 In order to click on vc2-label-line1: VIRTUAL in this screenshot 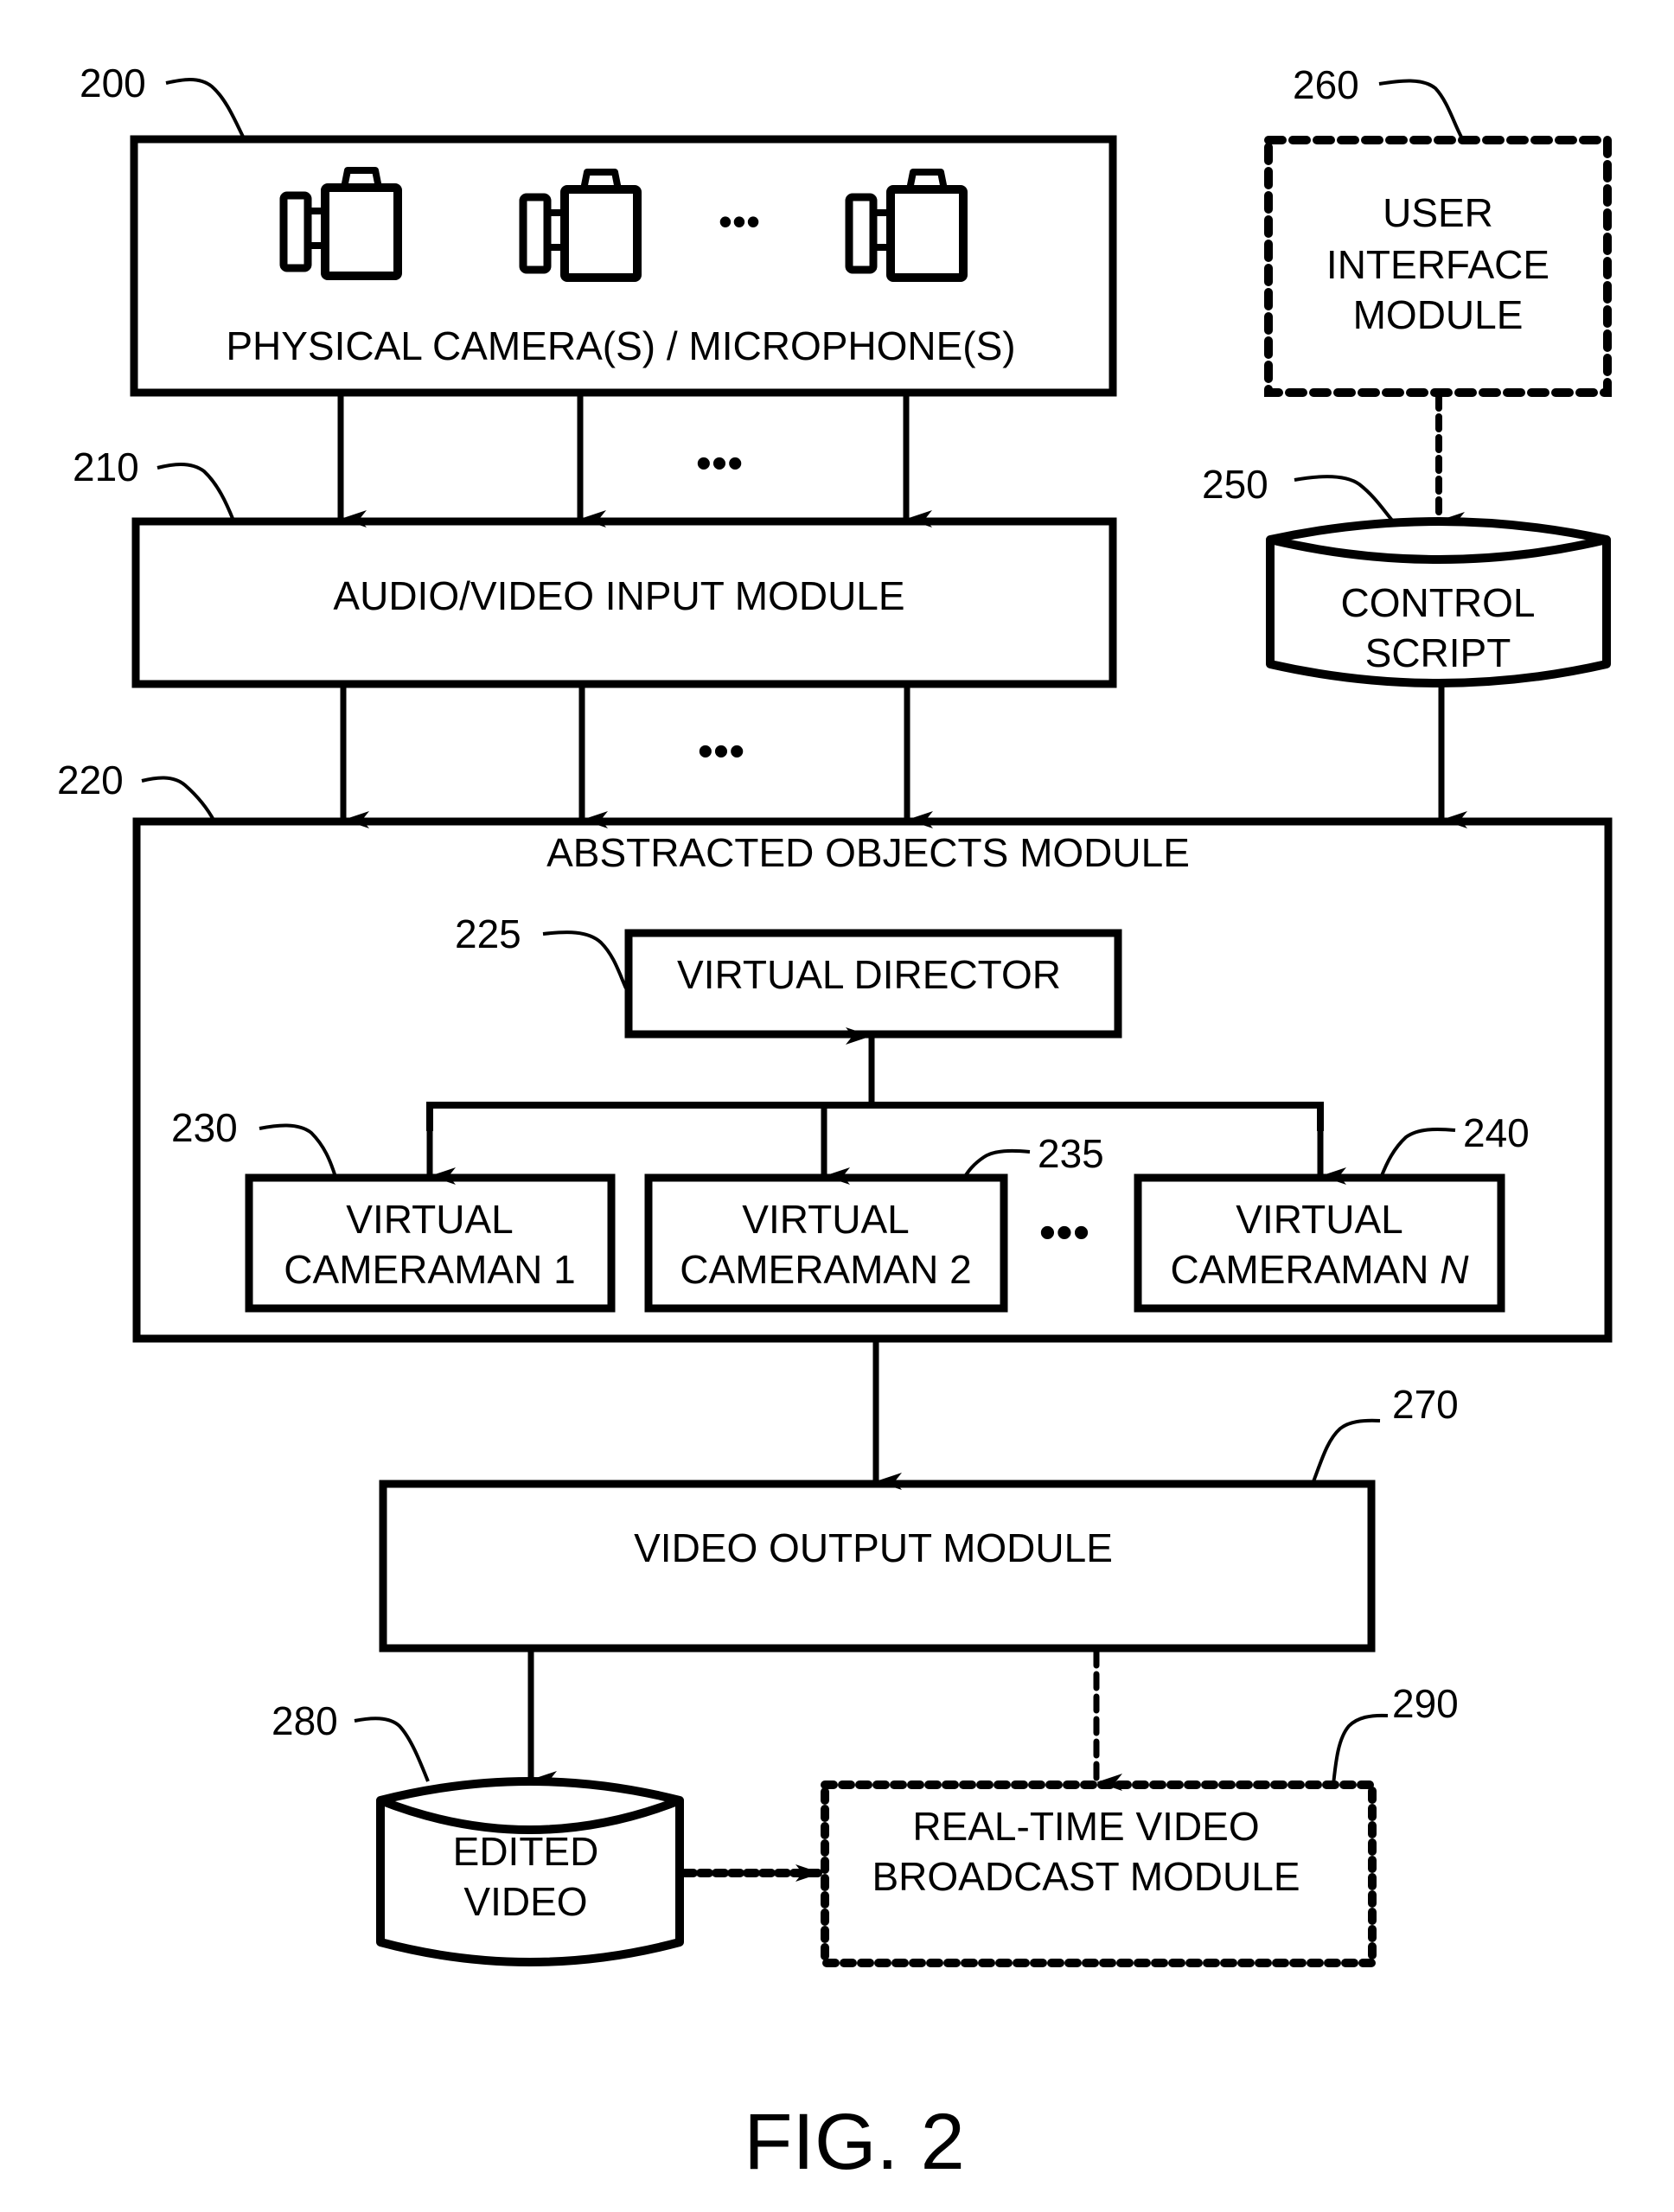, I will do `click(825, 1219)`.